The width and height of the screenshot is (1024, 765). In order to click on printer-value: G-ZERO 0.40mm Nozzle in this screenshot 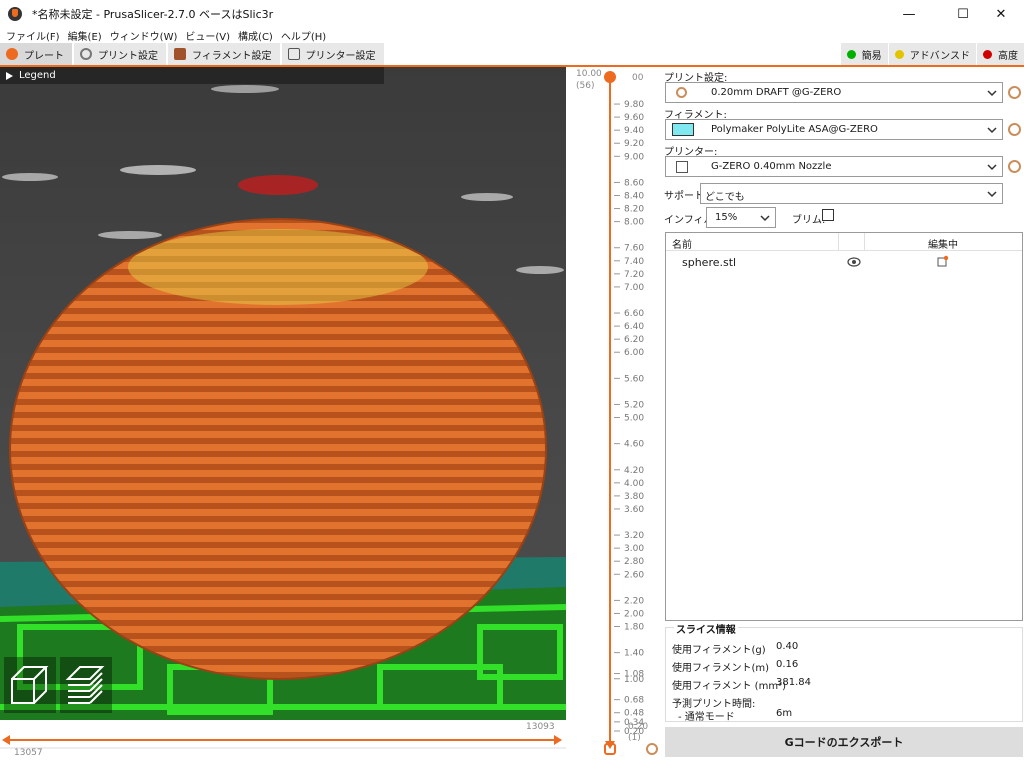, I will do `click(771, 166)`.